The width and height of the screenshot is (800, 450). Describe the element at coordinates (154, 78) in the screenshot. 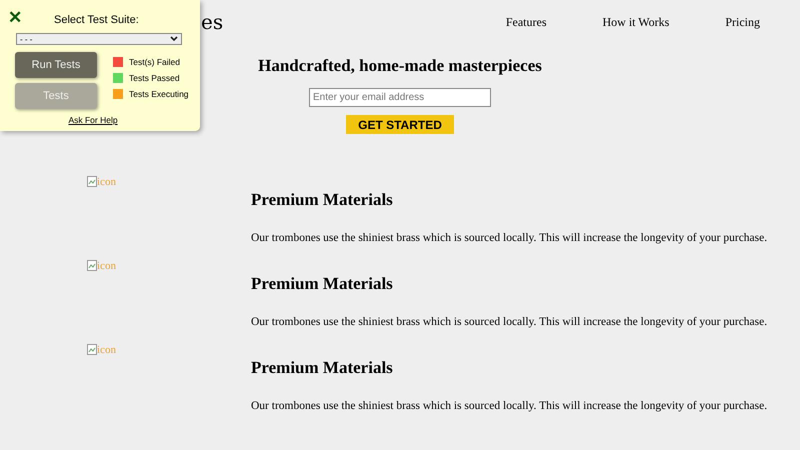

I see `legend-label: Tests Passed` at that location.